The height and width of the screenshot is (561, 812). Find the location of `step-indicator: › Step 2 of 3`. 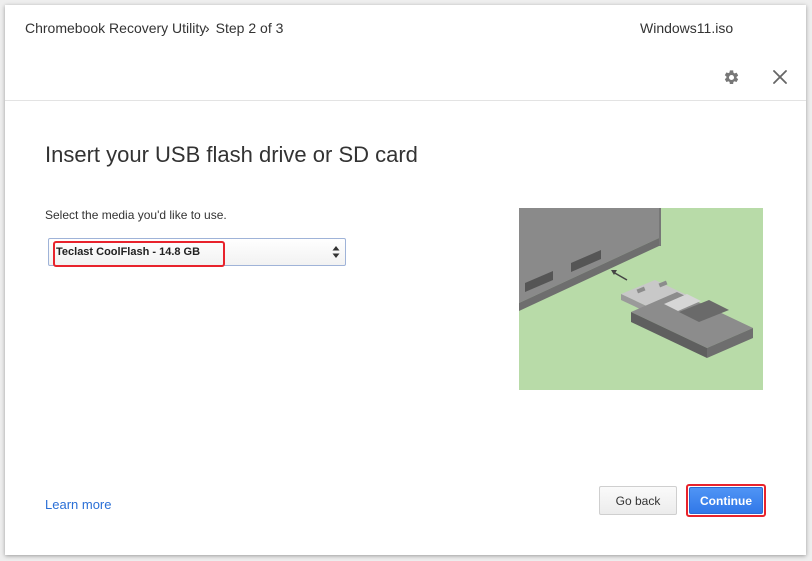

step-indicator: › Step 2 of 3 is located at coordinates (244, 28).